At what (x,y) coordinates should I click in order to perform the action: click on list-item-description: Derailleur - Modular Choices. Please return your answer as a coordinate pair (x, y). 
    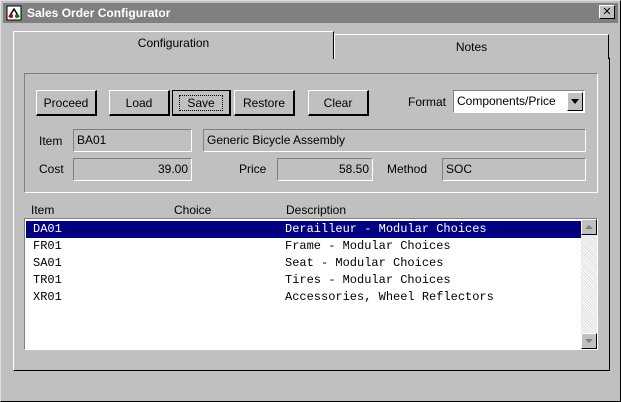
    Looking at the image, I should click on (386, 229).